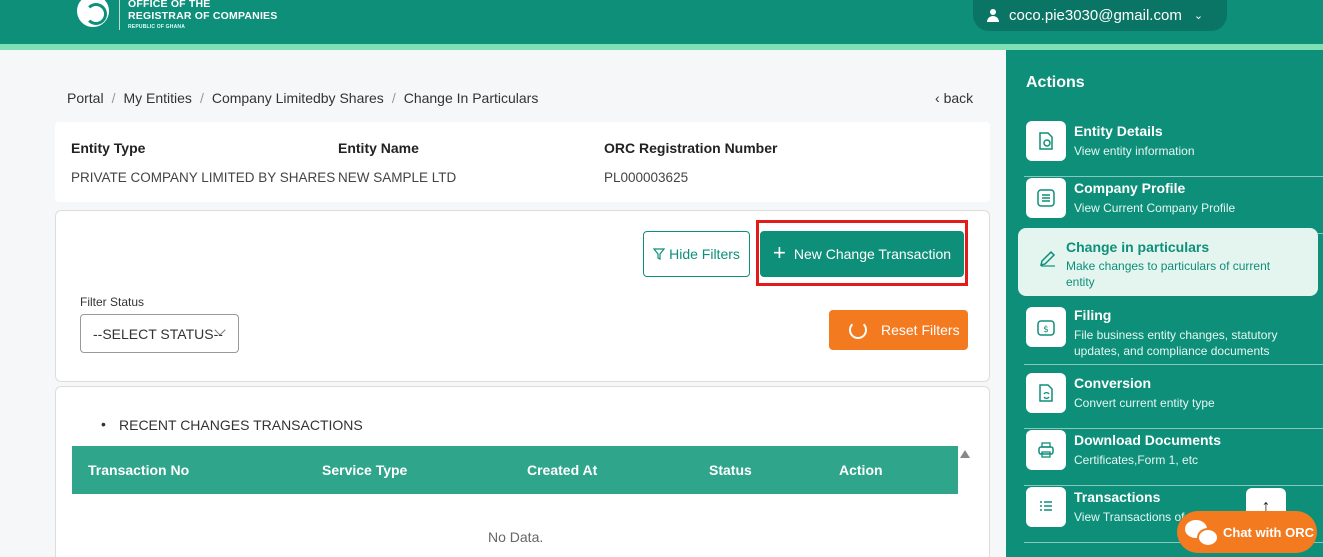  What do you see at coordinates (730, 470) in the screenshot?
I see `column-header: Status` at bounding box center [730, 470].